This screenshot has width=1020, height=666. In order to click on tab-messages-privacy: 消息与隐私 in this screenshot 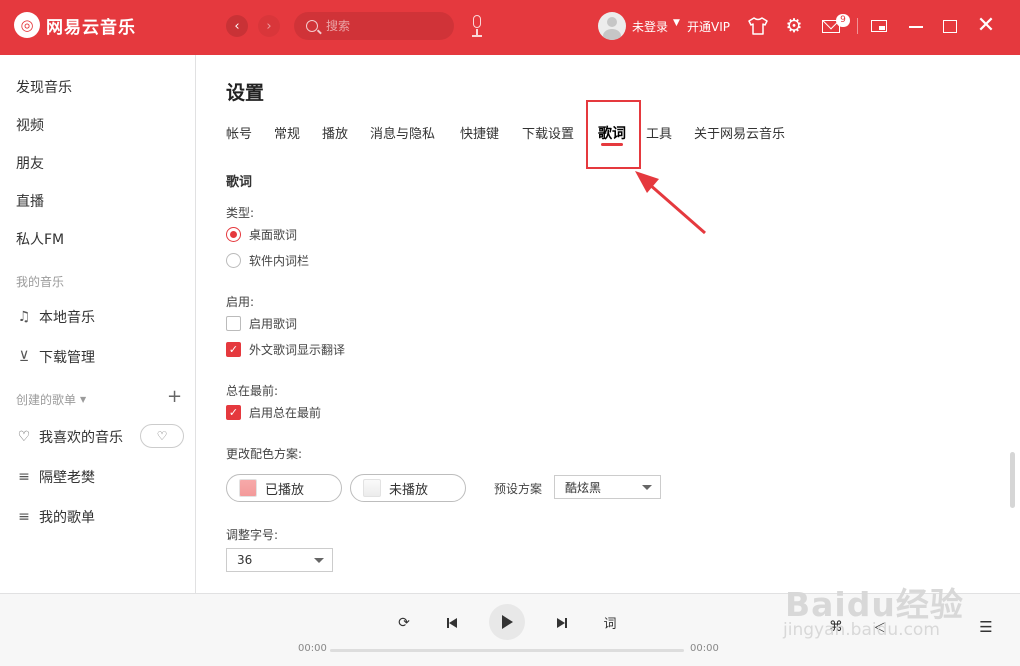, I will do `click(402, 132)`.